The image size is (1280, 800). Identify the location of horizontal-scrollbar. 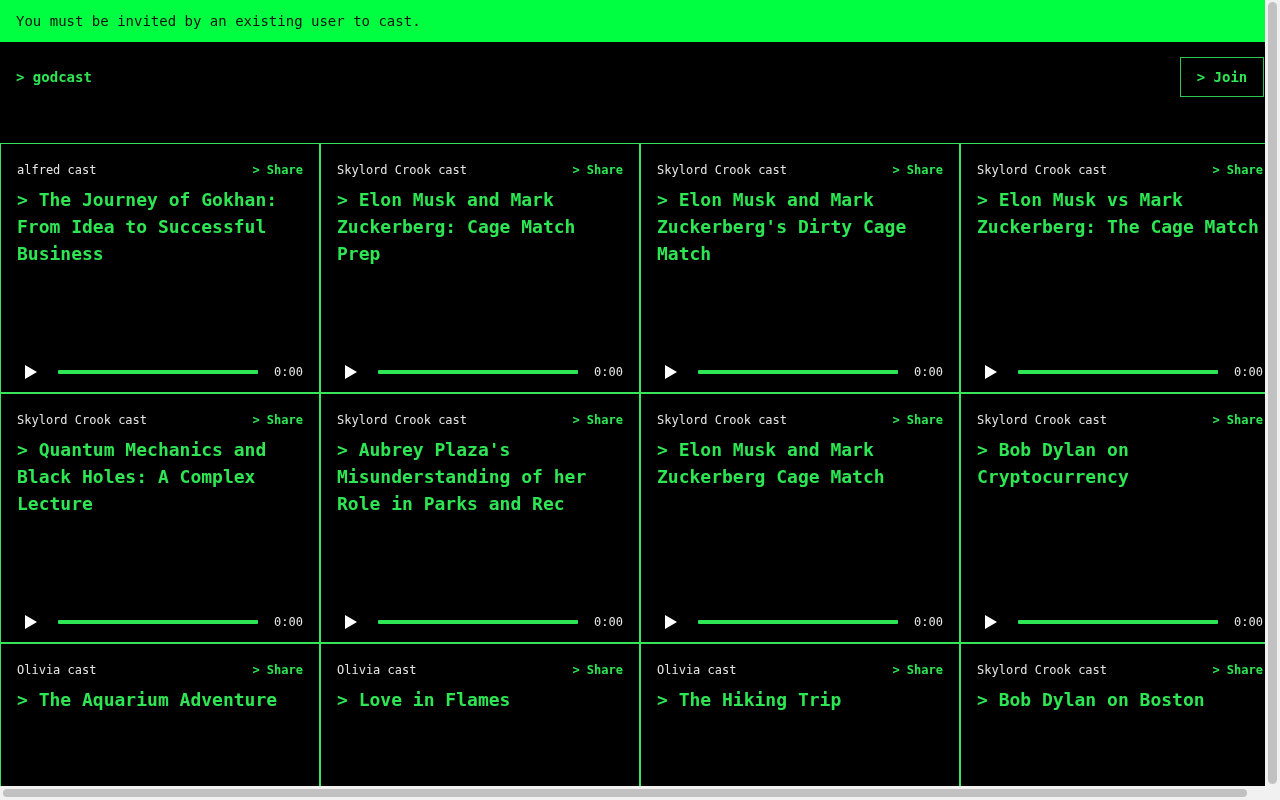
(632, 793).